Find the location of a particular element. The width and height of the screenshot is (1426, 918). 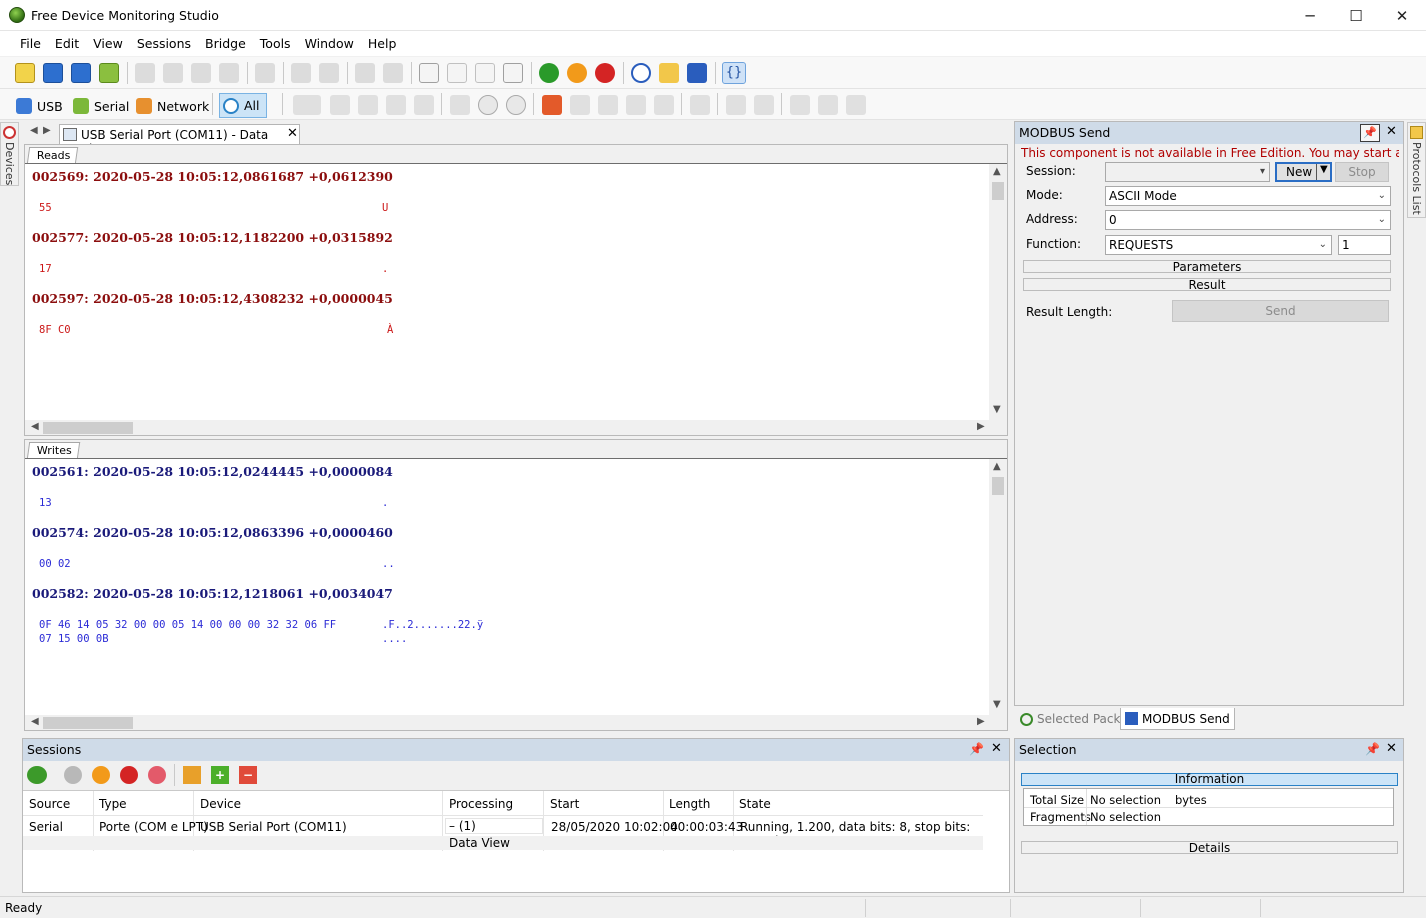

session-settings-icon is located at coordinates (485, 73).